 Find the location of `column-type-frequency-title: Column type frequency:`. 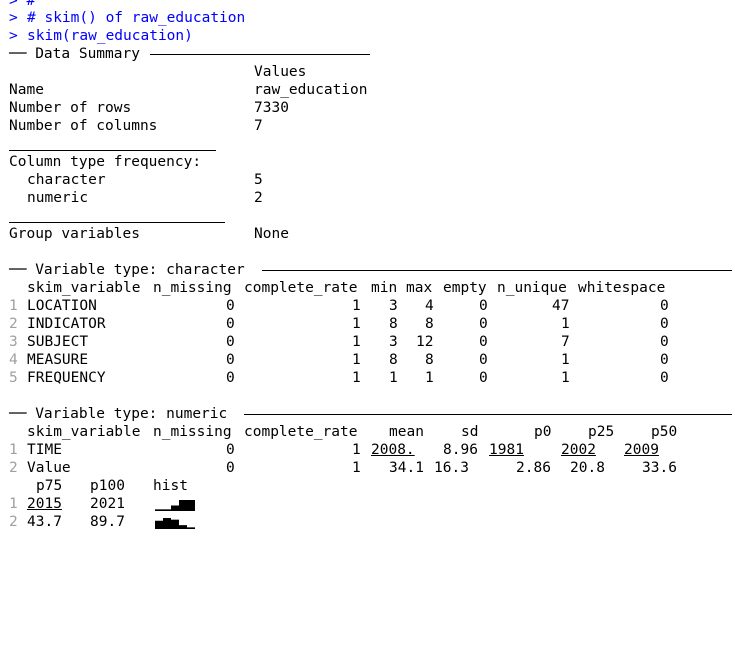

column-type-frequency-title: Column type frequency: is located at coordinates (105, 162).